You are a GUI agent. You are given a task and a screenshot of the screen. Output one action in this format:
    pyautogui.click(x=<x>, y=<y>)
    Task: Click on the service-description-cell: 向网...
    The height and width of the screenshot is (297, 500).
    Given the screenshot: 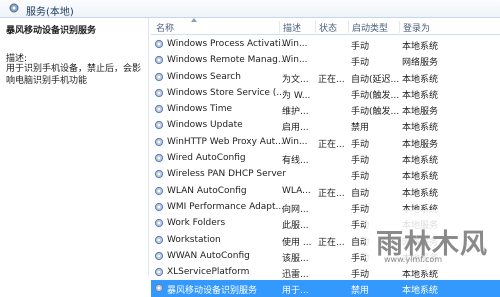 What is the action you would take?
    pyautogui.click(x=295, y=209)
    